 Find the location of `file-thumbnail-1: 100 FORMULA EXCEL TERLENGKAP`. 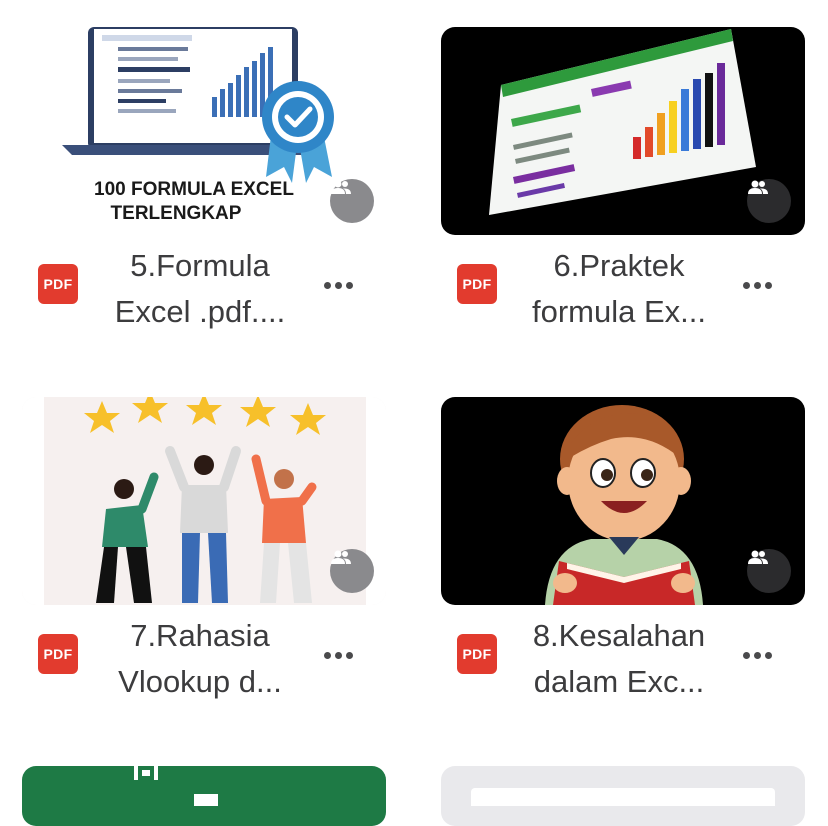

file-thumbnail-1: 100 FORMULA EXCEL TERLENGKAP is located at coordinates (204, 131).